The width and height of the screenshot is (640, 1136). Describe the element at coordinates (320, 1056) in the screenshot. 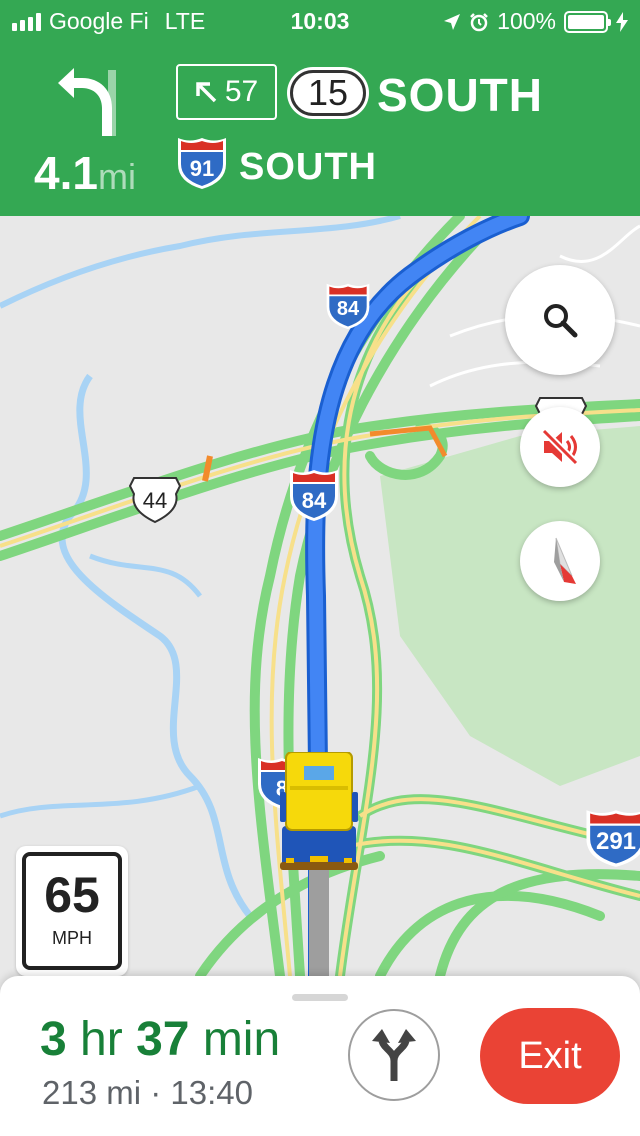

I see `trip-summary-panel: 3 hr 37 min 213 mi · 13:40 Exit` at that location.